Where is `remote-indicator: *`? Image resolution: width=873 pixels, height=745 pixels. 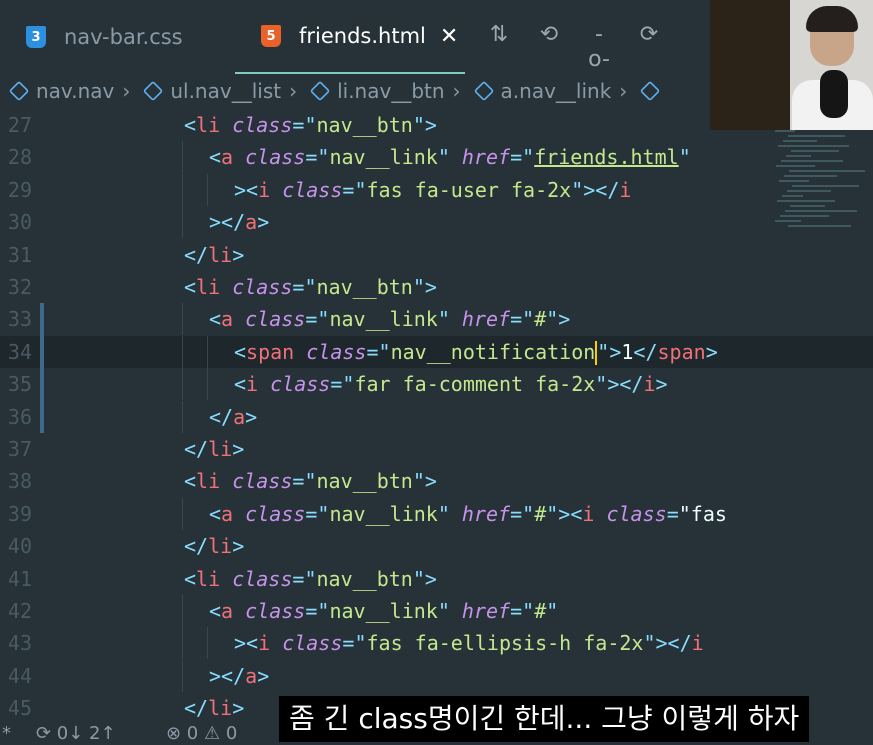
remote-indicator: * is located at coordinates (6, 733).